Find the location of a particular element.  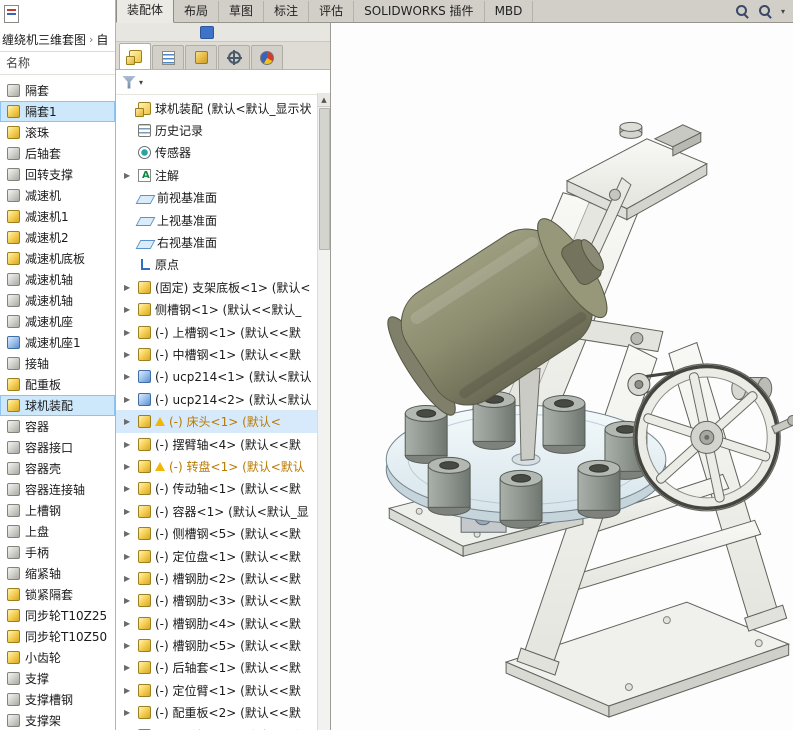

tree-row: ▶ (-) 容器<1> (默认<默认_显 is located at coordinates (216, 511).